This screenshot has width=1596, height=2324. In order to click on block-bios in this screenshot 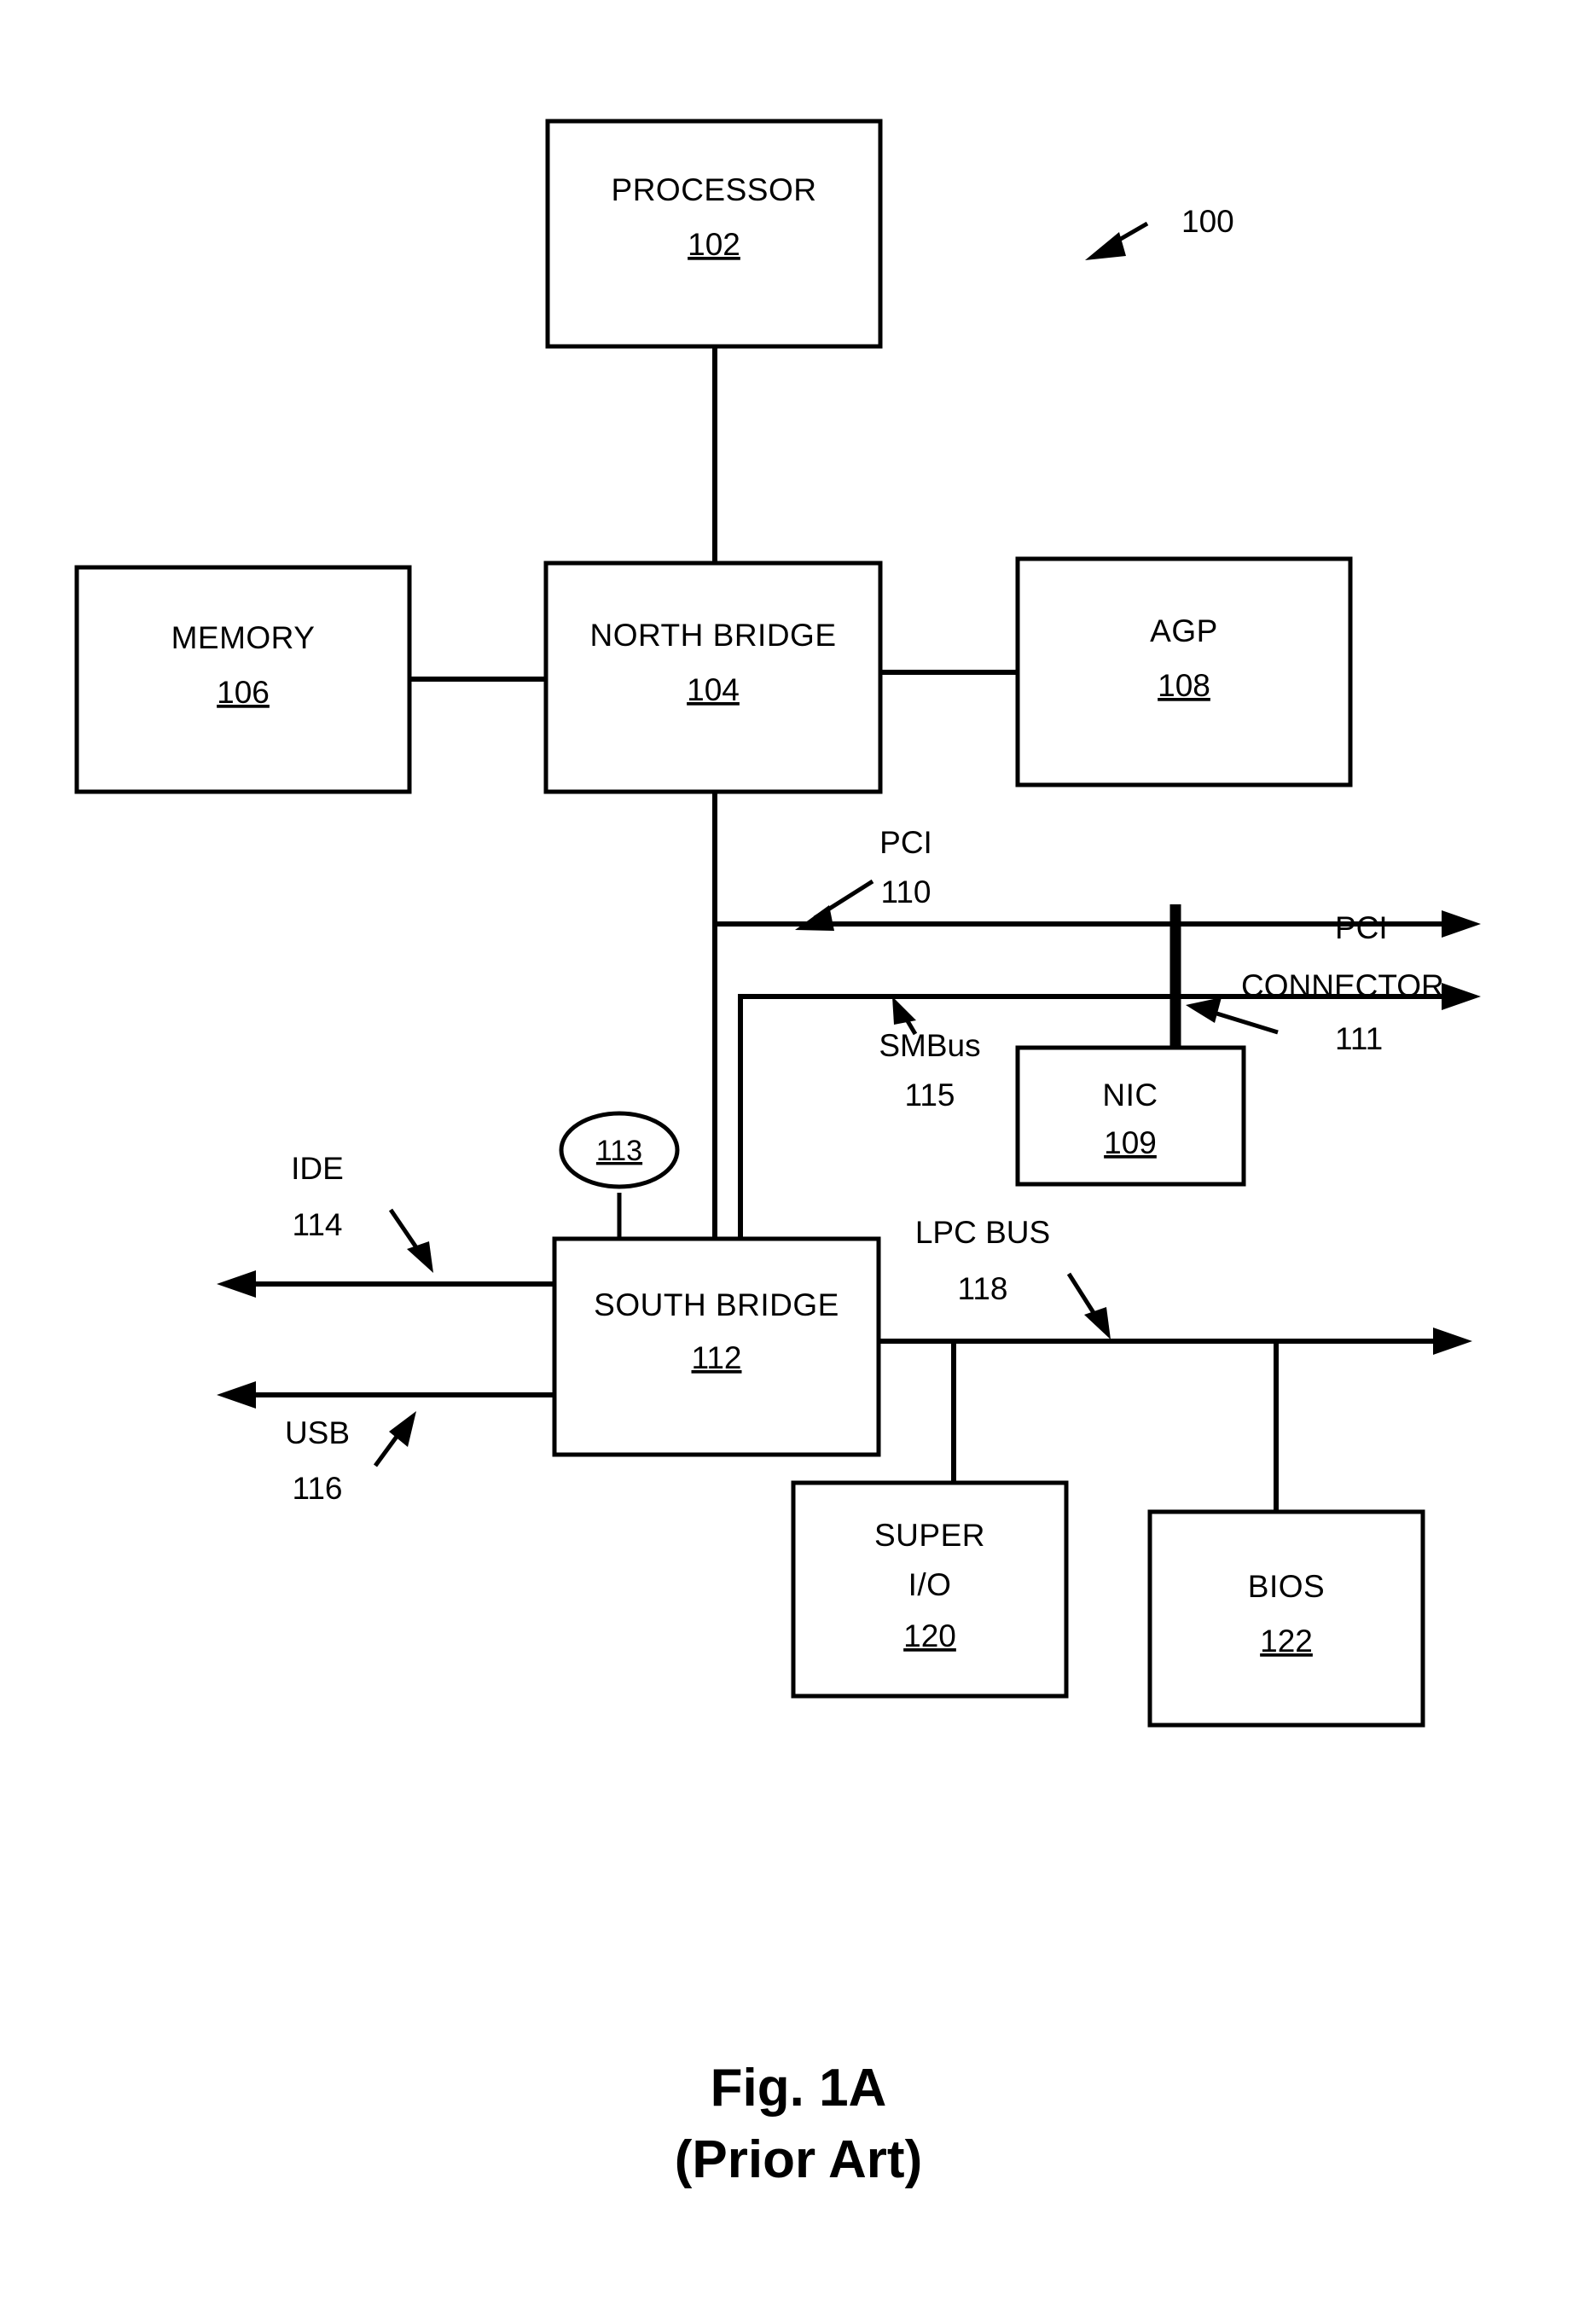, I will do `click(1286, 1618)`.